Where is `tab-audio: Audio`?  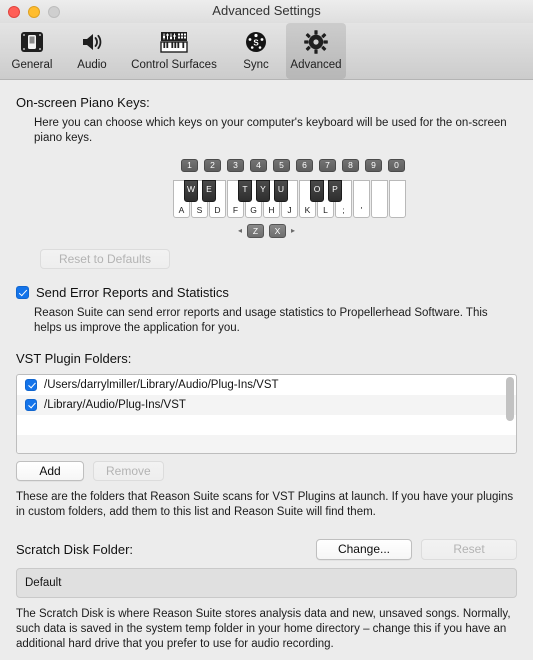 tab-audio: Audio is located at coordinates (92, 51).